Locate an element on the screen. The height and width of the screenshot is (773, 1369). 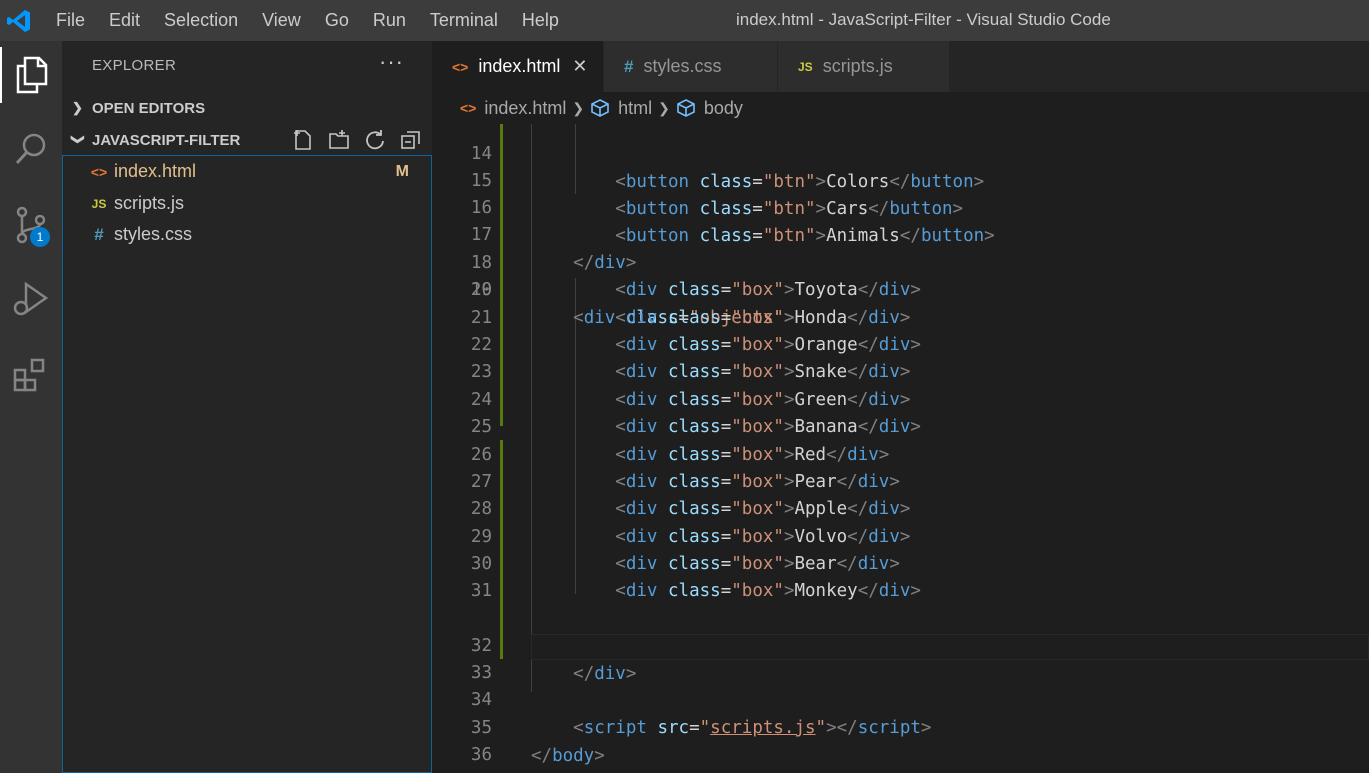
code-line: 32 </div> is located at coordinates (900, 644).